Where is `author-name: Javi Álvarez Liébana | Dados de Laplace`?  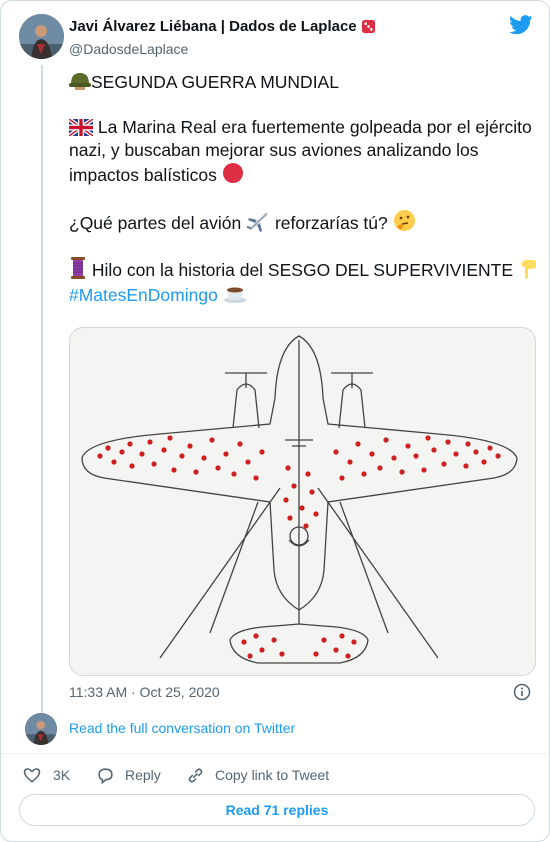 author-name: Javi Álvarez Liébana | Dados de Laplace is located at coordinates (222, 26).